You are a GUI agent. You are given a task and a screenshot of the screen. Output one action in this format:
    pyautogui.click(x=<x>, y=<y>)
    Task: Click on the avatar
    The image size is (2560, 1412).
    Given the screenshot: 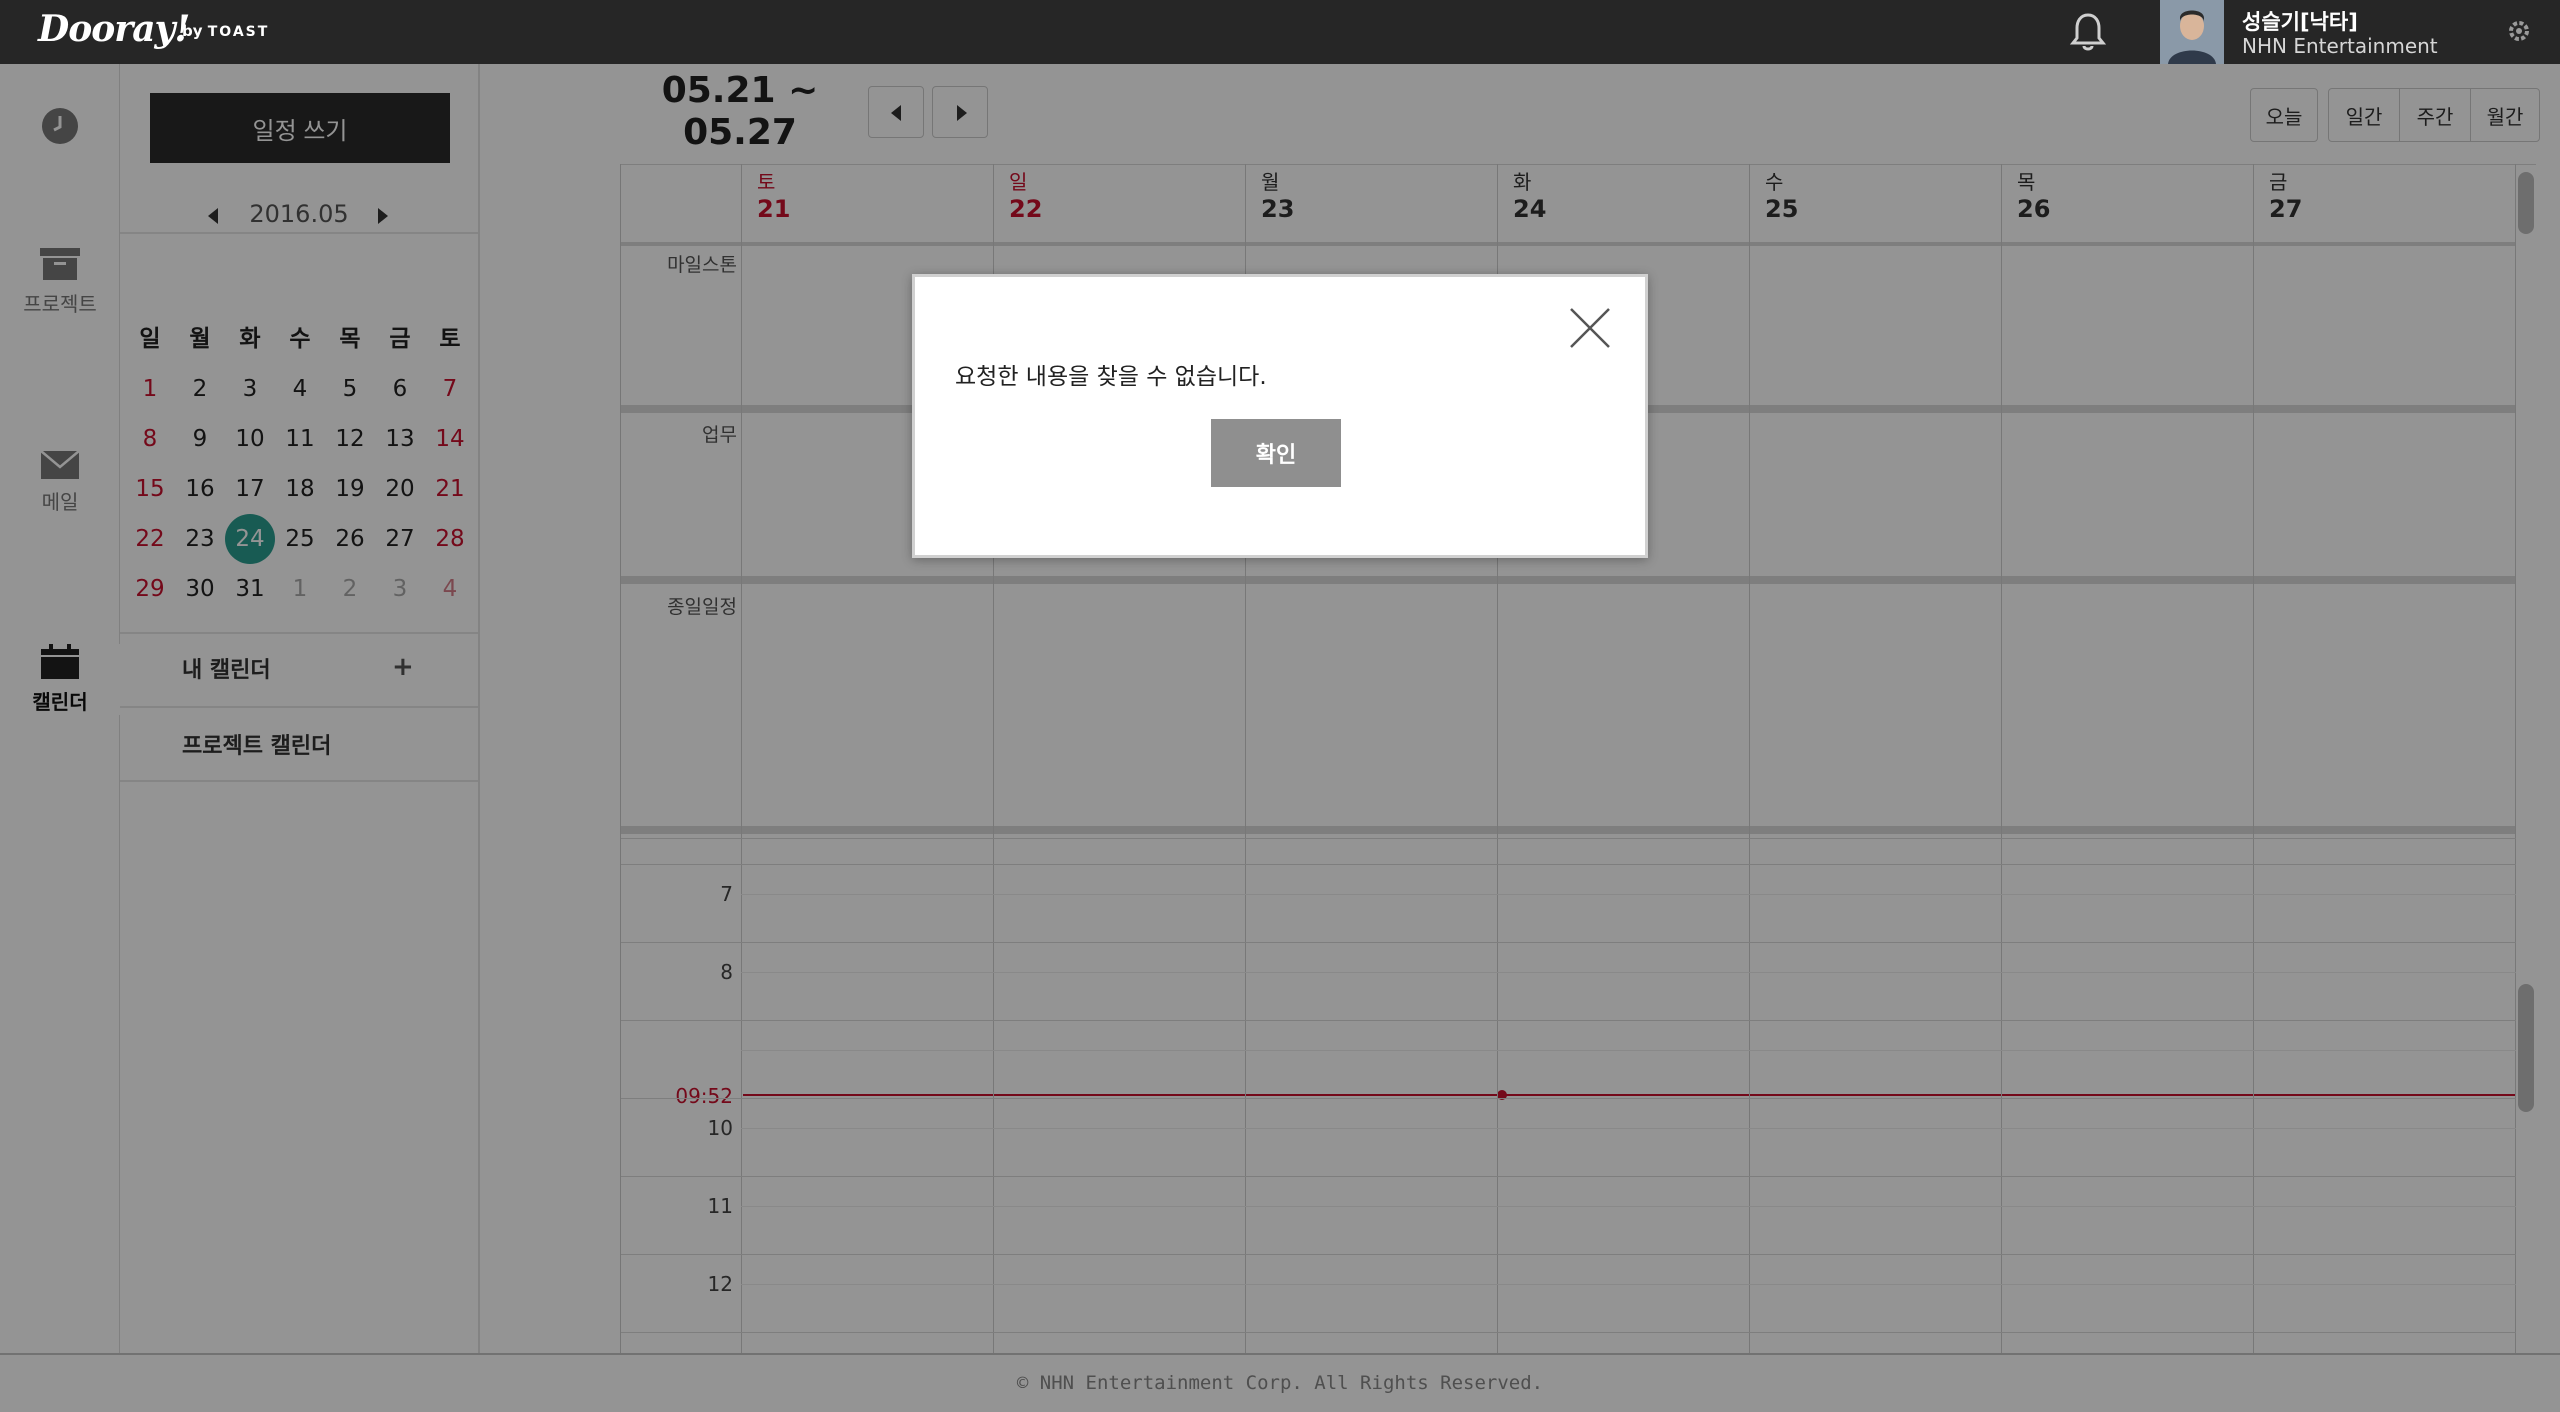 What is the action you would take?
    pyautogui.click(x=2192, y=32)
    